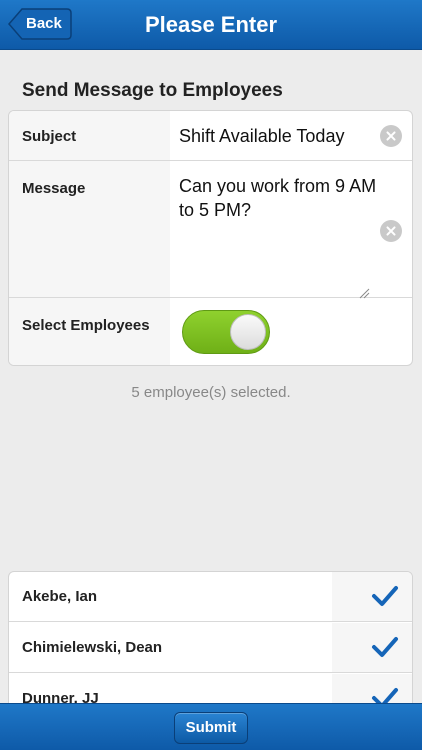 Image resolution: width=422 pixels, height=750 pixels. I want to click on footer-bar: Submit, so click(211, 726).